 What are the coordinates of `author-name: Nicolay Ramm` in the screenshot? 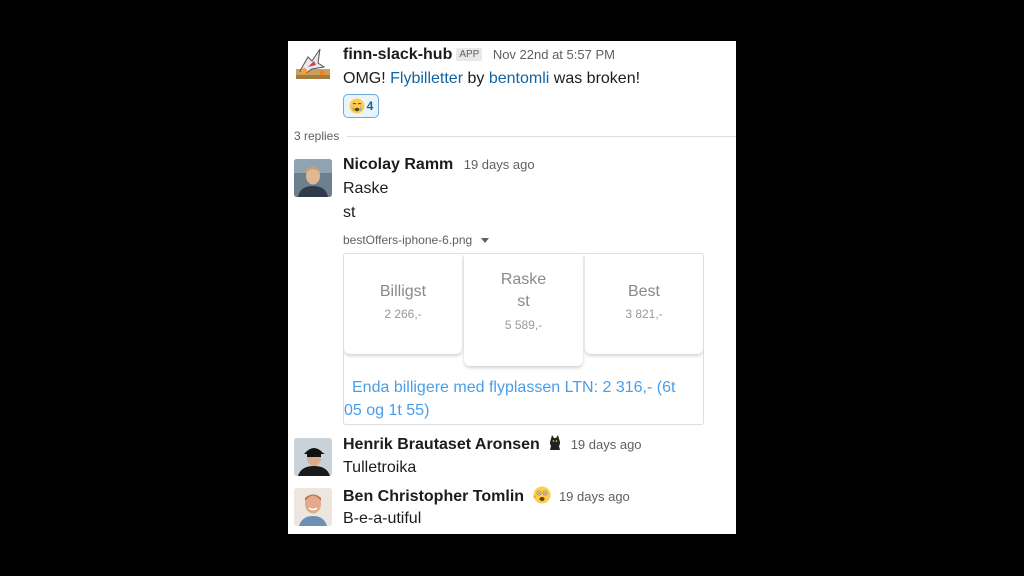 It's located at (398, 164).